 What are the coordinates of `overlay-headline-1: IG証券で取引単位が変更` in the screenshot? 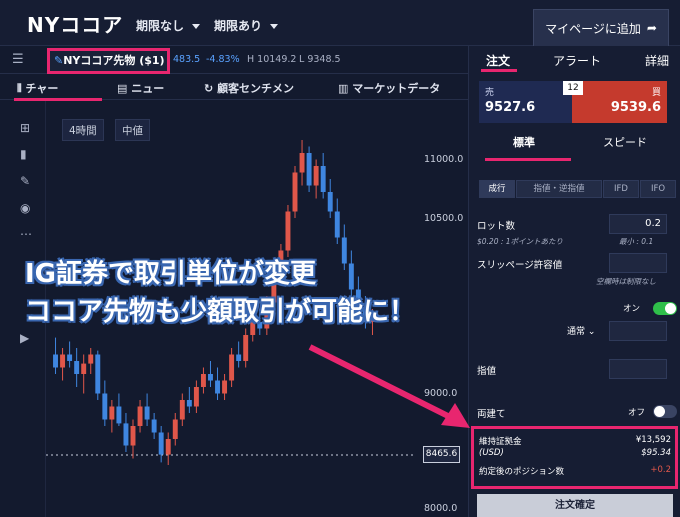 It's located at (170, 274).